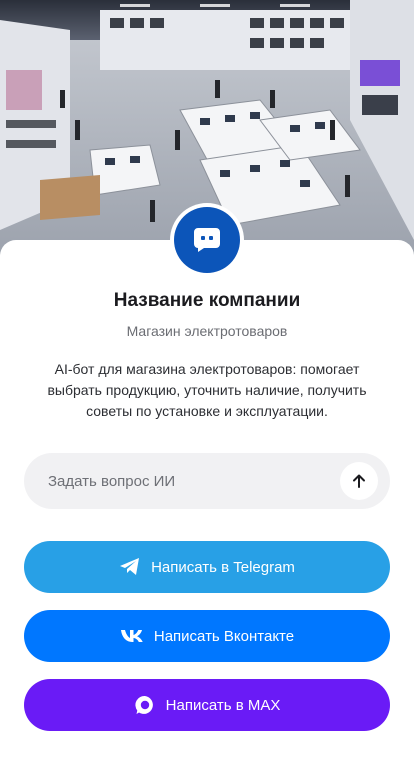 This screenshot has height=770, width=414. I want to click on max-button: Написать в MAX, so click(207, 705).